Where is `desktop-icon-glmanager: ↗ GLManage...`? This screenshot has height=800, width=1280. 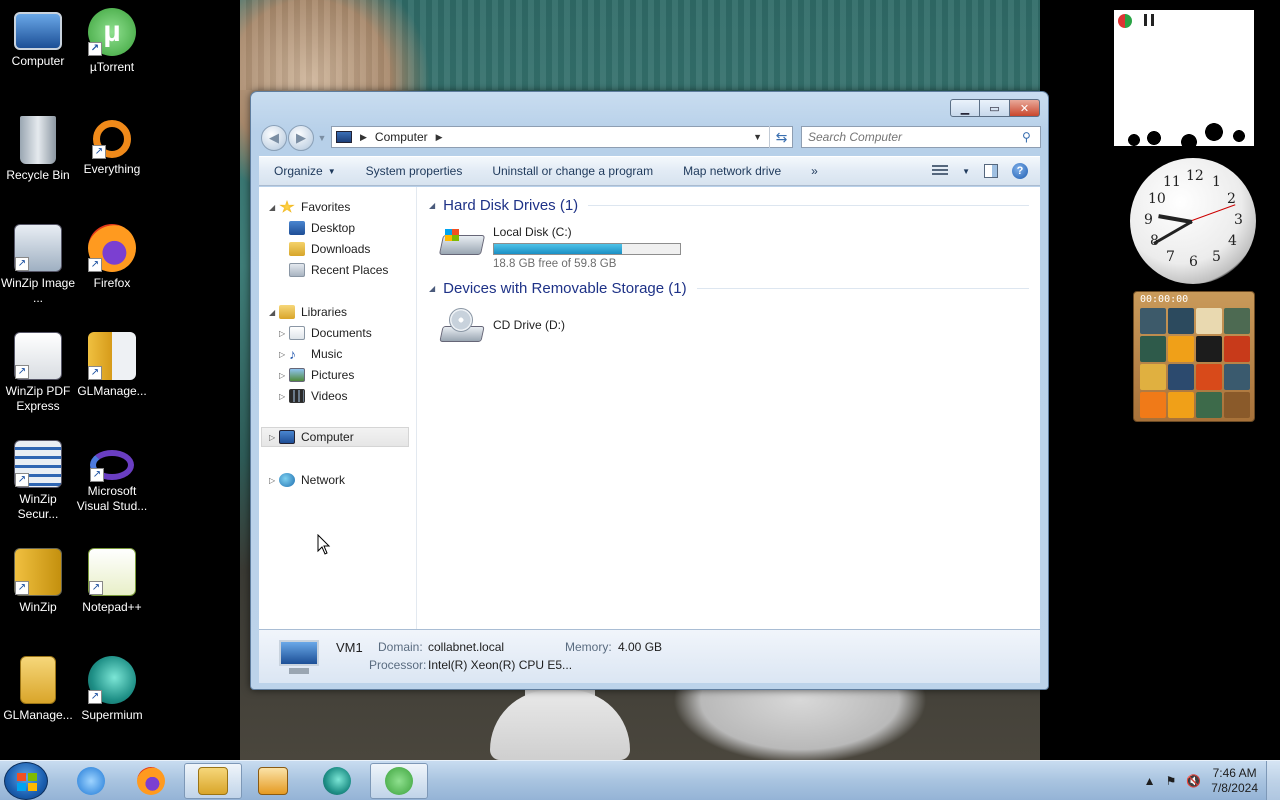
desktop-icon-glmanager: ↗ GLManage... is located at coordinates (112, 365).